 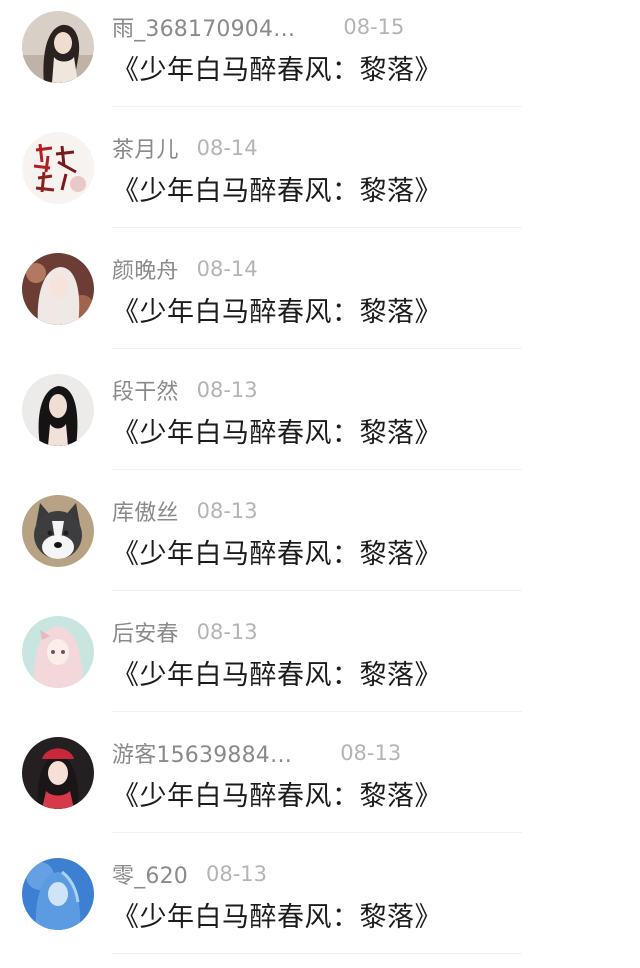 I want to click on comment-row: 段干然 08-13 《少年白马醉春风：黎落》, so click(x=320, y=423).